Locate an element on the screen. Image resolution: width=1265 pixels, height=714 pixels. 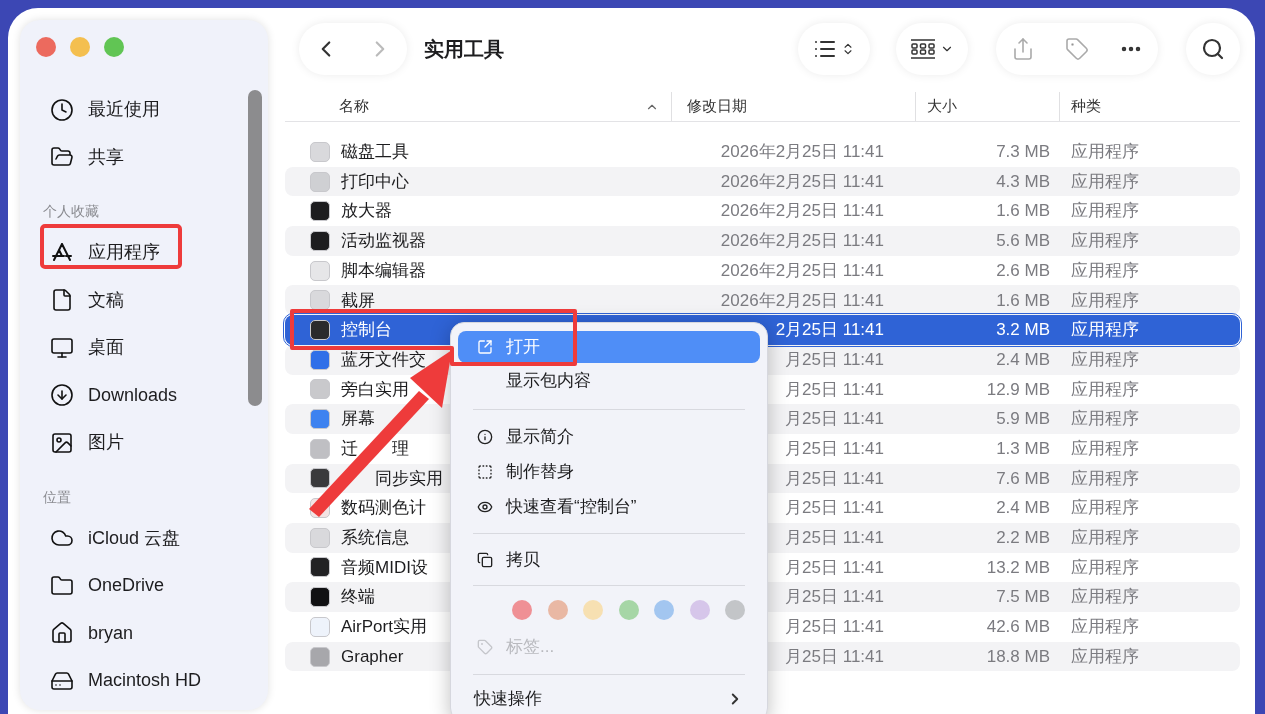
modified-date: 2月25日 11:41 is located at coordinates (829, 330).